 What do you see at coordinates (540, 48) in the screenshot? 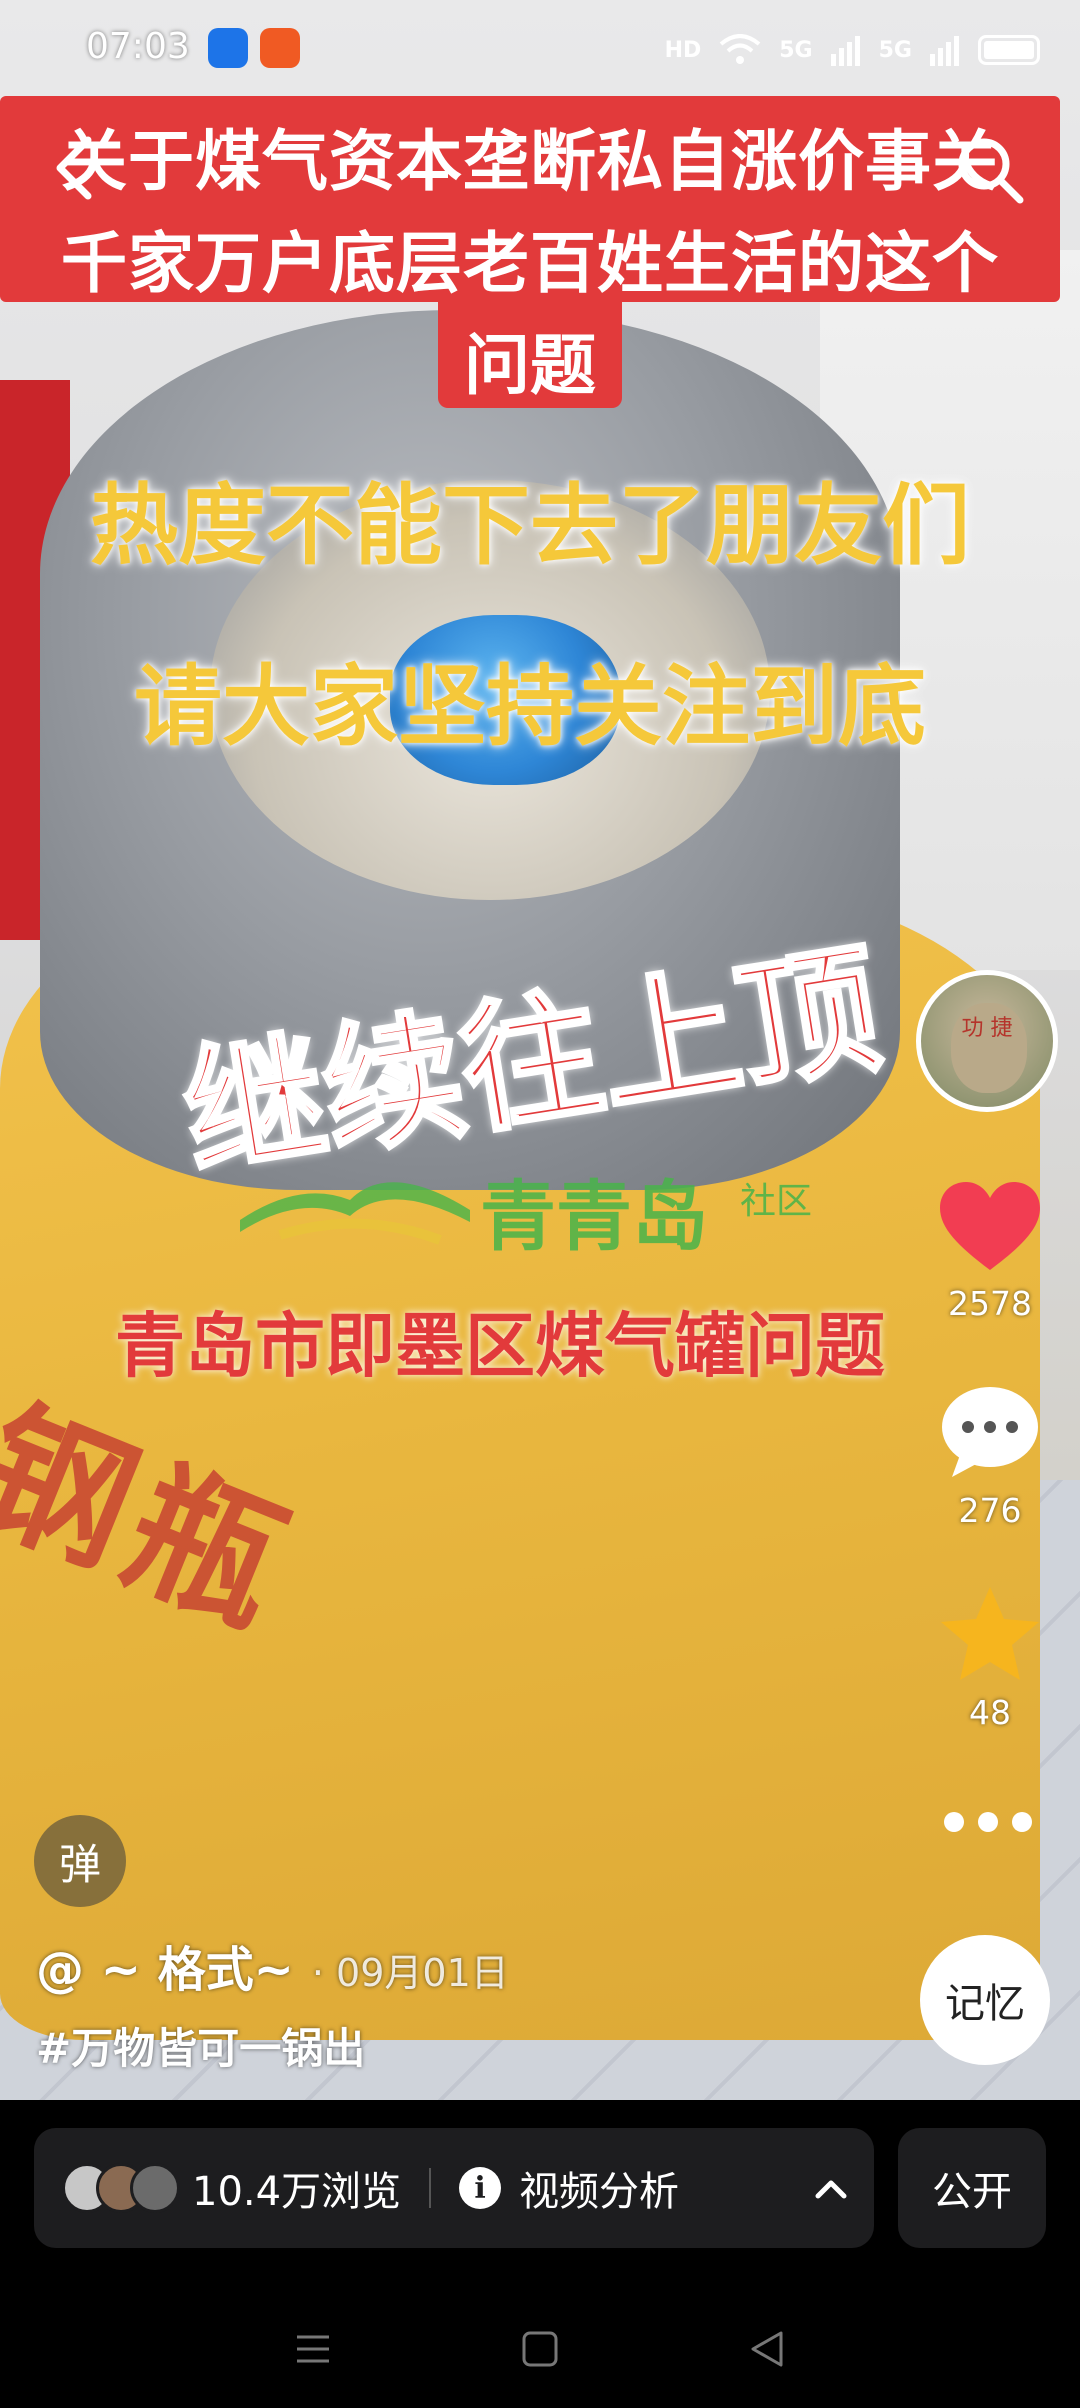
I see `status-bar: 07:03 HD 5G 5G` at bounding box center [540, 48].